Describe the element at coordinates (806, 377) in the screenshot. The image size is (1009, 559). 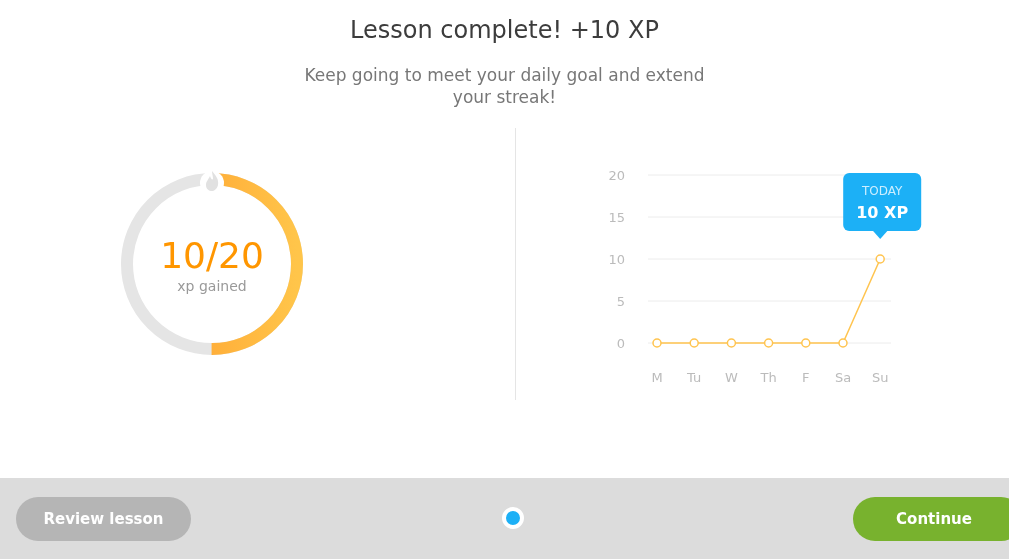
I see `x-tick-label: F` at that location.